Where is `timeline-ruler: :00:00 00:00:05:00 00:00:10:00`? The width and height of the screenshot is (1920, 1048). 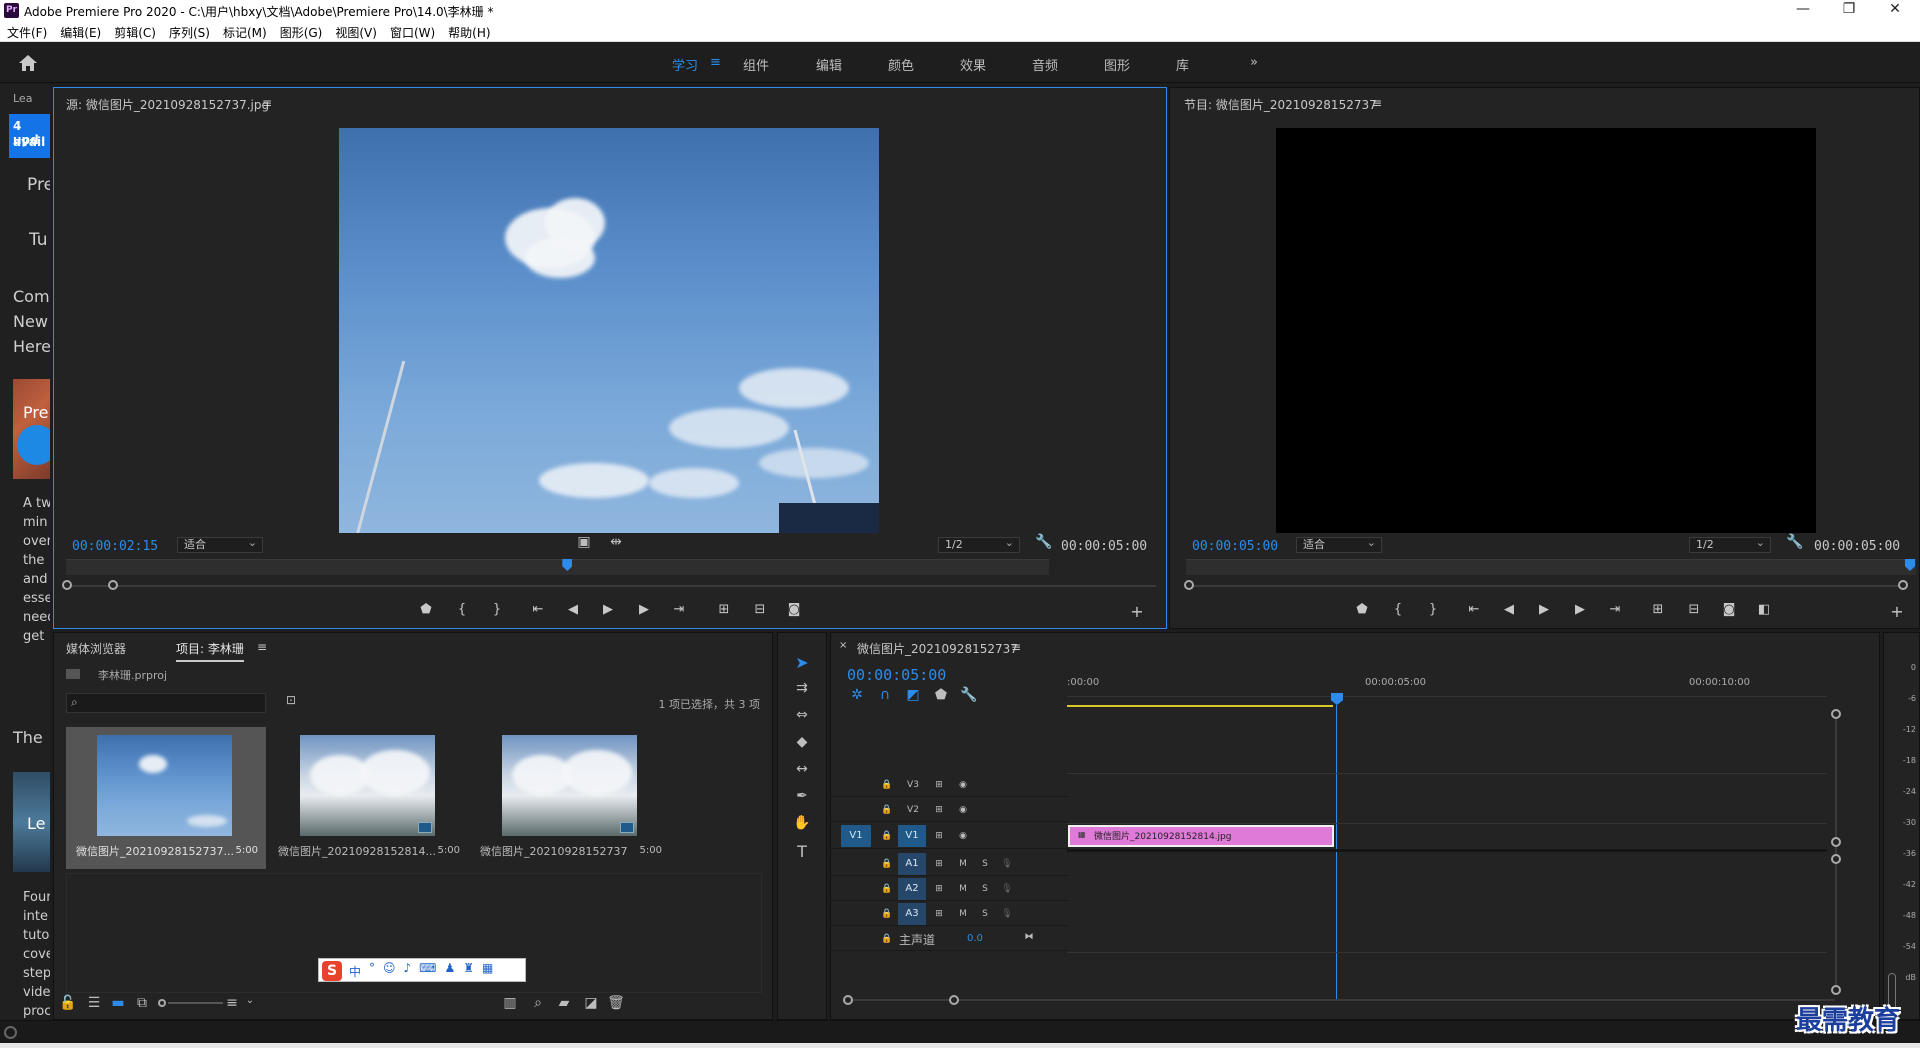
timeline-ruler: :00:00 00:00:05:00 00:00:10:00 is located at coordinates (1447, 687).